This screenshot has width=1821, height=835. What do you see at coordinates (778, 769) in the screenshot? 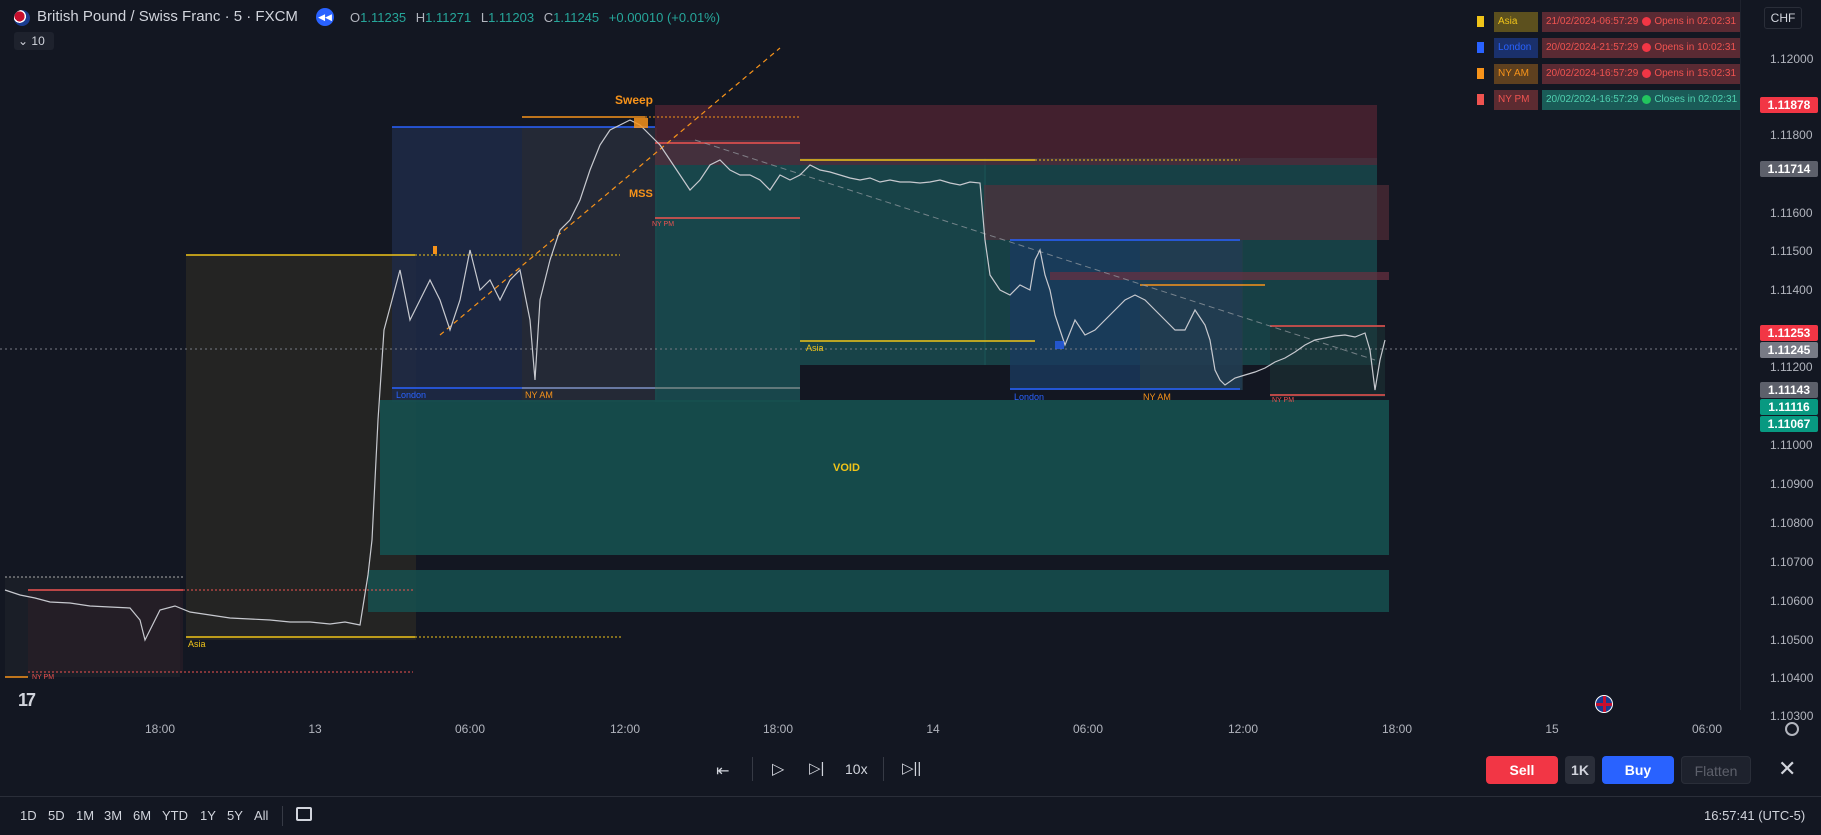
I see `play-icon: ▷` at bounding box center [778, 769].